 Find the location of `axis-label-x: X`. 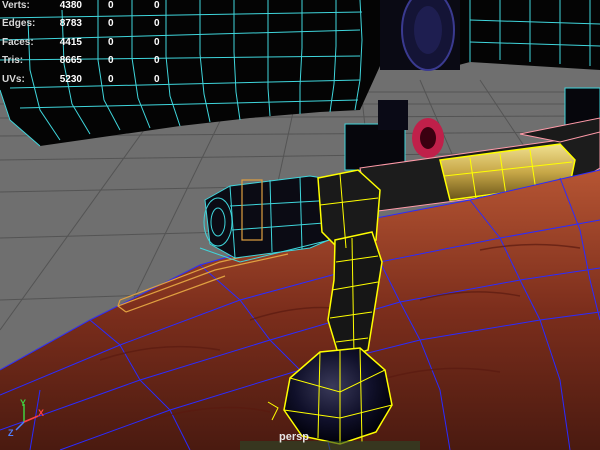

axis-label-x: X is located at coordinates (41, 413).